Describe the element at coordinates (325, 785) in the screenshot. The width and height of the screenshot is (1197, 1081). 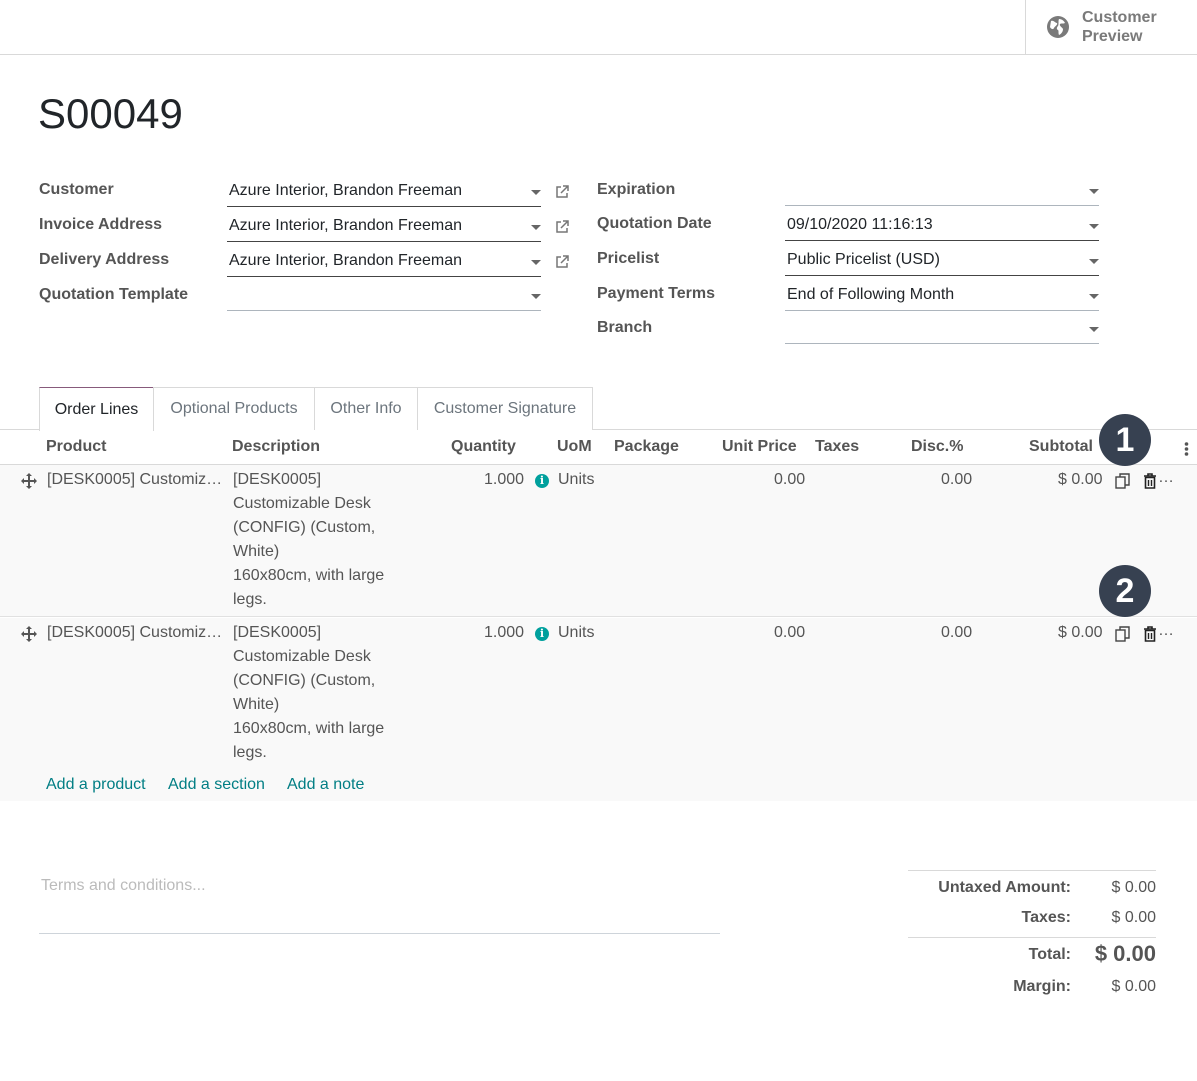
I see `add-note-link: Add a note` at that location.